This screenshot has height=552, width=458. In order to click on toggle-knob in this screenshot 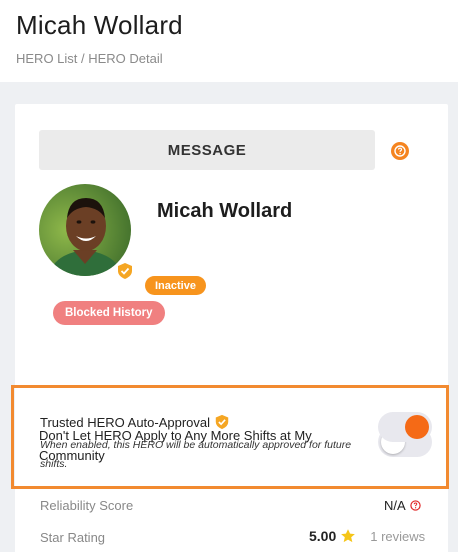, I will do `click(417, 427)`.